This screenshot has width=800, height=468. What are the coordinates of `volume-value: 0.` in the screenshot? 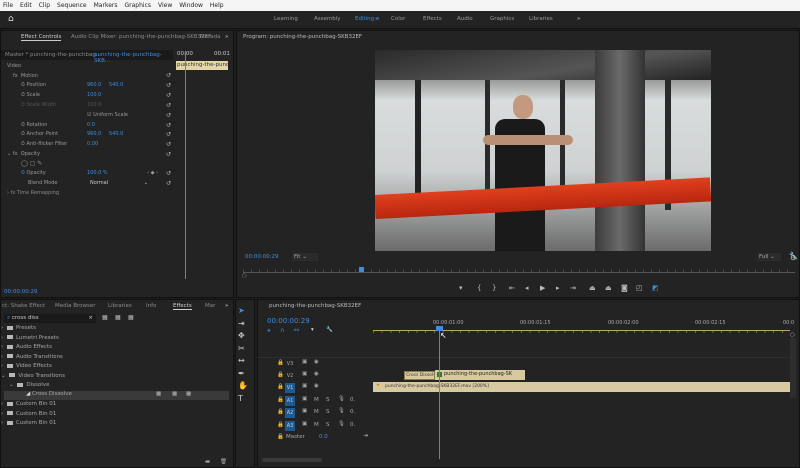 It's located at (352, 412).